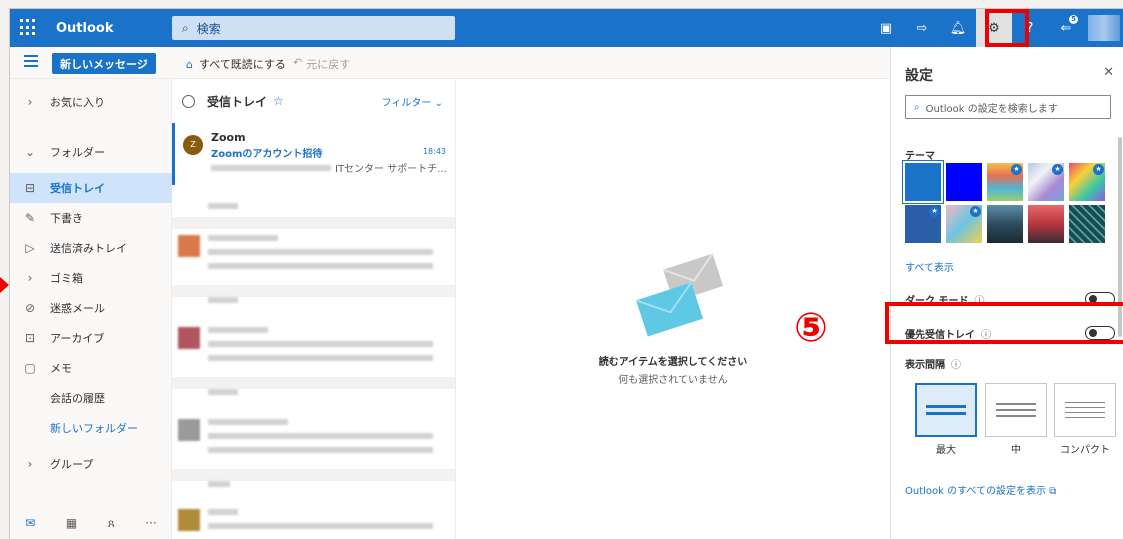 Image resolution: width=1123 pixels, height=539 pixels. Describe the element at coordinates (946, 419) in the screenshot. I see `density-option-large: 最大` at that location.